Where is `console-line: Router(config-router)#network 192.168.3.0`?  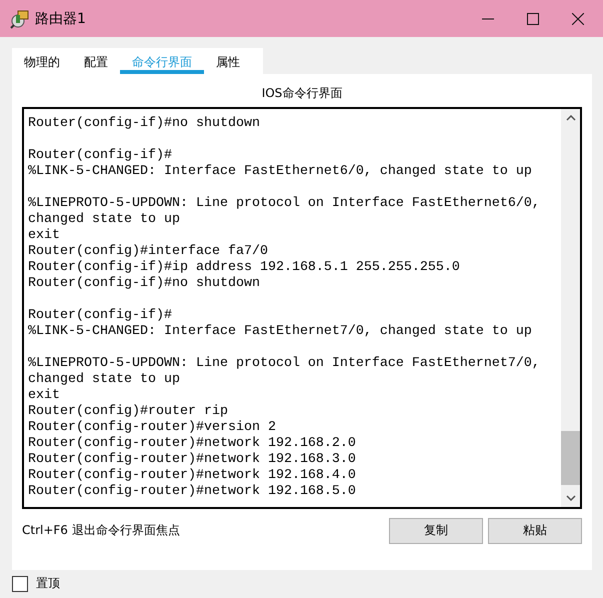 console-line: Router(config-router)#network 192.168.3.0 is located at coordinates (192, 460).